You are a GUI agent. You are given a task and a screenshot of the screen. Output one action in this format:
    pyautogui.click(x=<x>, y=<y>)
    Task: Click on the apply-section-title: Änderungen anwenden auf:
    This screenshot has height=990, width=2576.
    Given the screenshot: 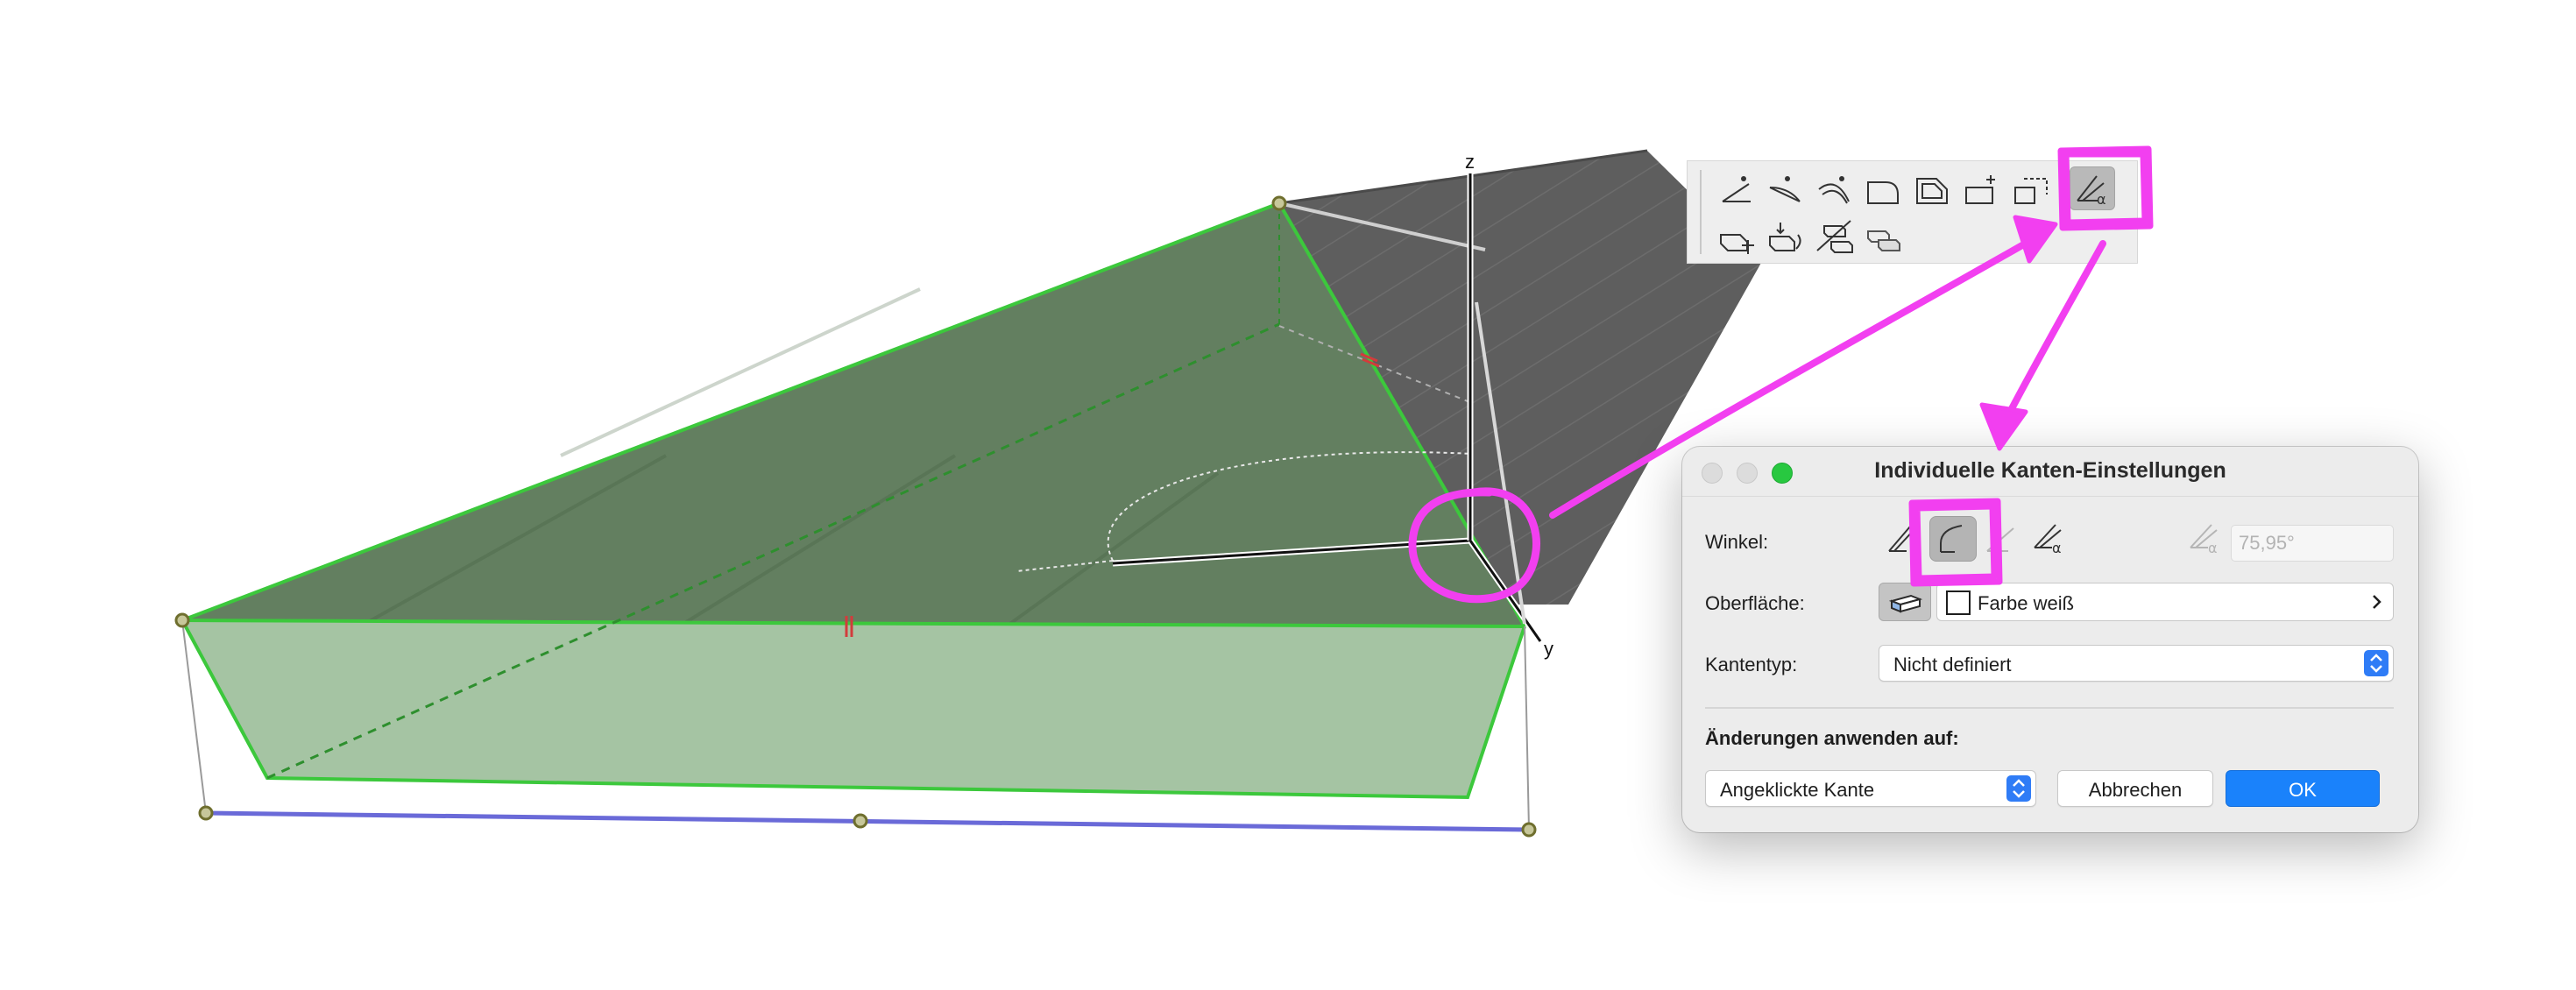 What is the action you would take?
    pyautogui.click(x=1832, y=738)
    